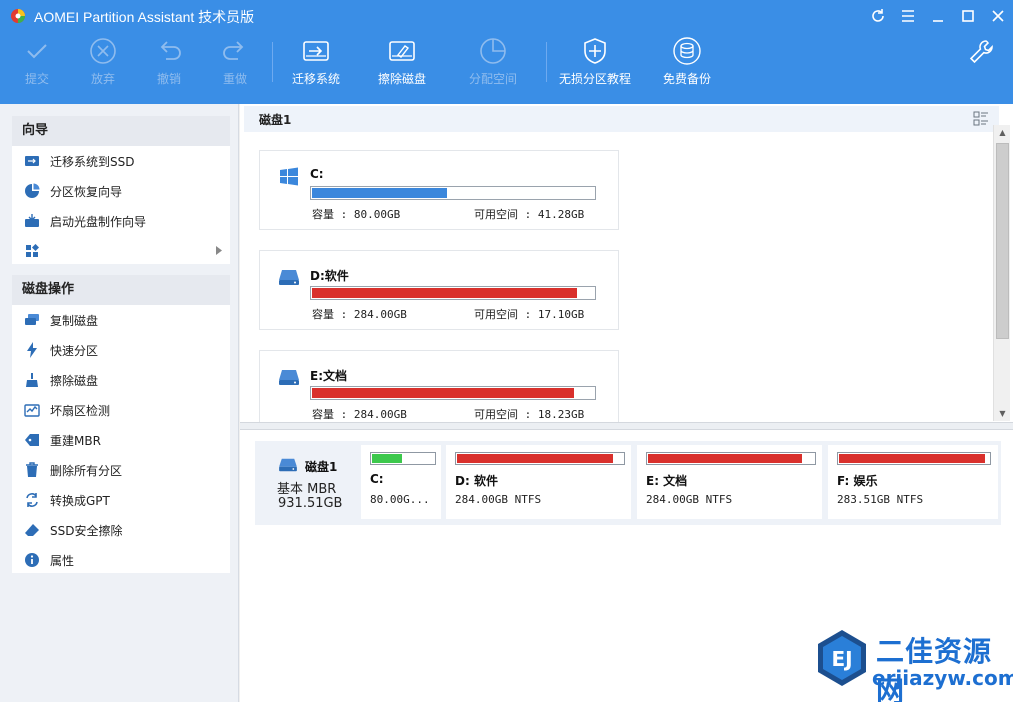 This screenshot has width=1013, height=702. Describe the element at coordinates (62, 560) in the screenshot. I see `sidebar-item-label: 属性` at that location.